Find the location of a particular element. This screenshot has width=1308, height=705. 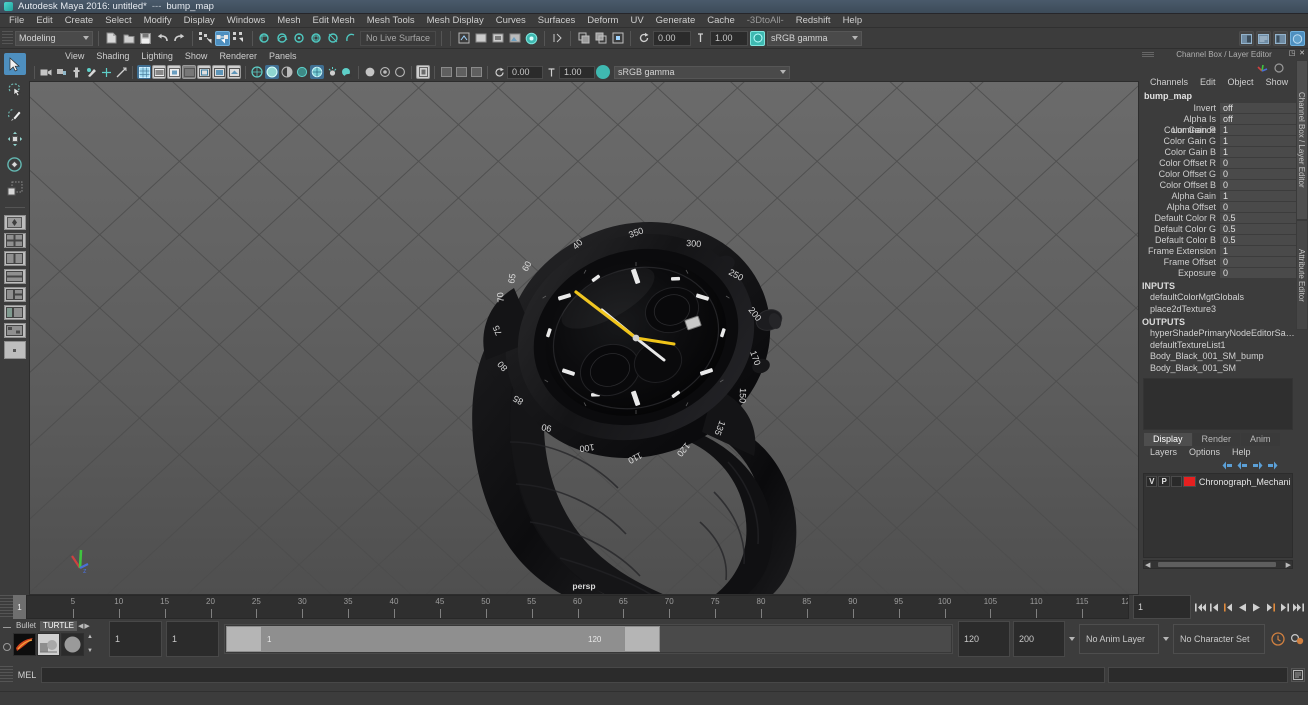

attribute-row: Alpha Is Luminance off is located at coordinates (1218, 124).